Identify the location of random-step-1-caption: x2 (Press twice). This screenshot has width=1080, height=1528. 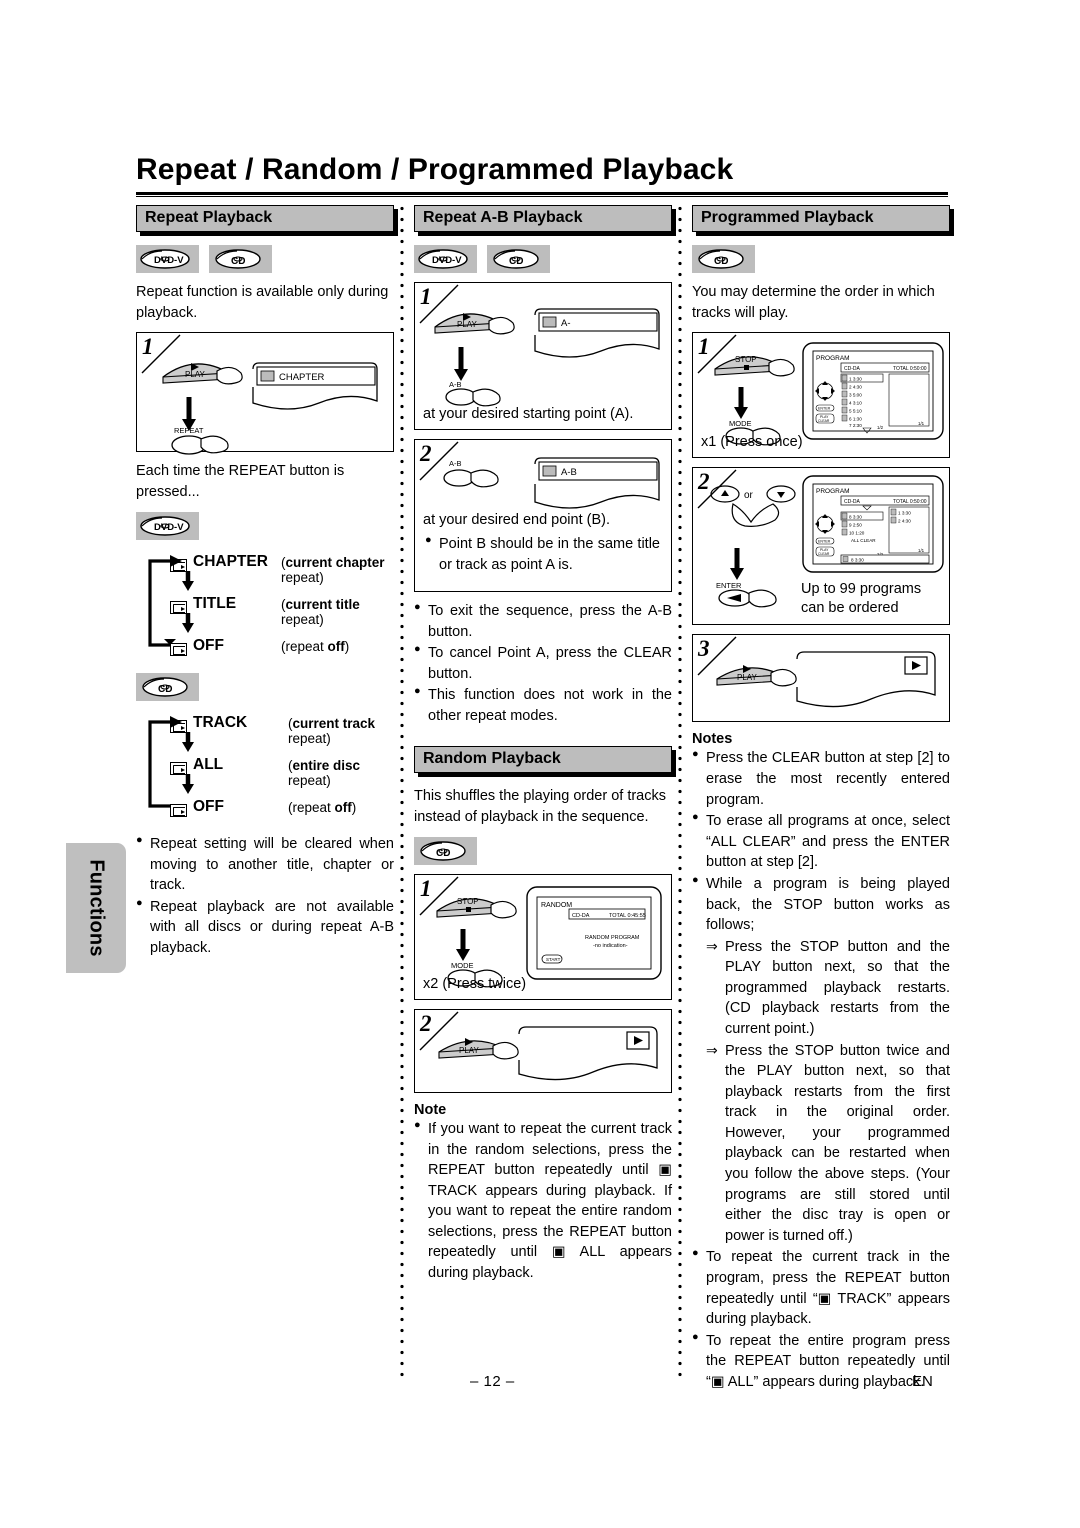
(475, 983).